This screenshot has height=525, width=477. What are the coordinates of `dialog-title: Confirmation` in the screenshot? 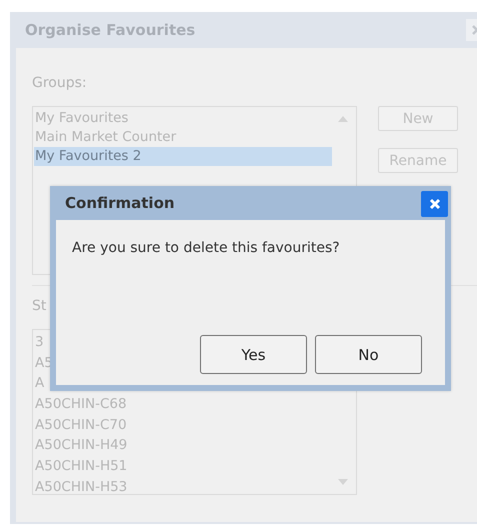 It's located at (120, 203).